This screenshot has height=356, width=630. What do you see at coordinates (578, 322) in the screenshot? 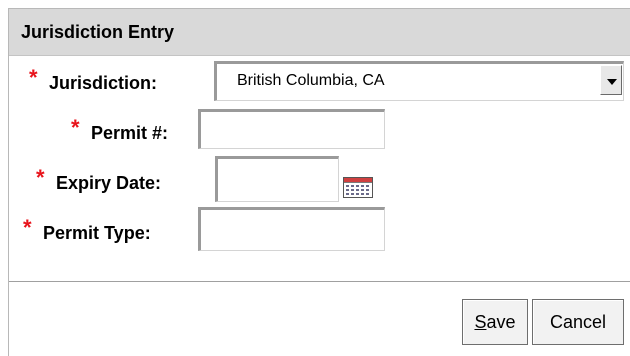
I see `cancel-button: Cancel` at bounding box center [578, 322].